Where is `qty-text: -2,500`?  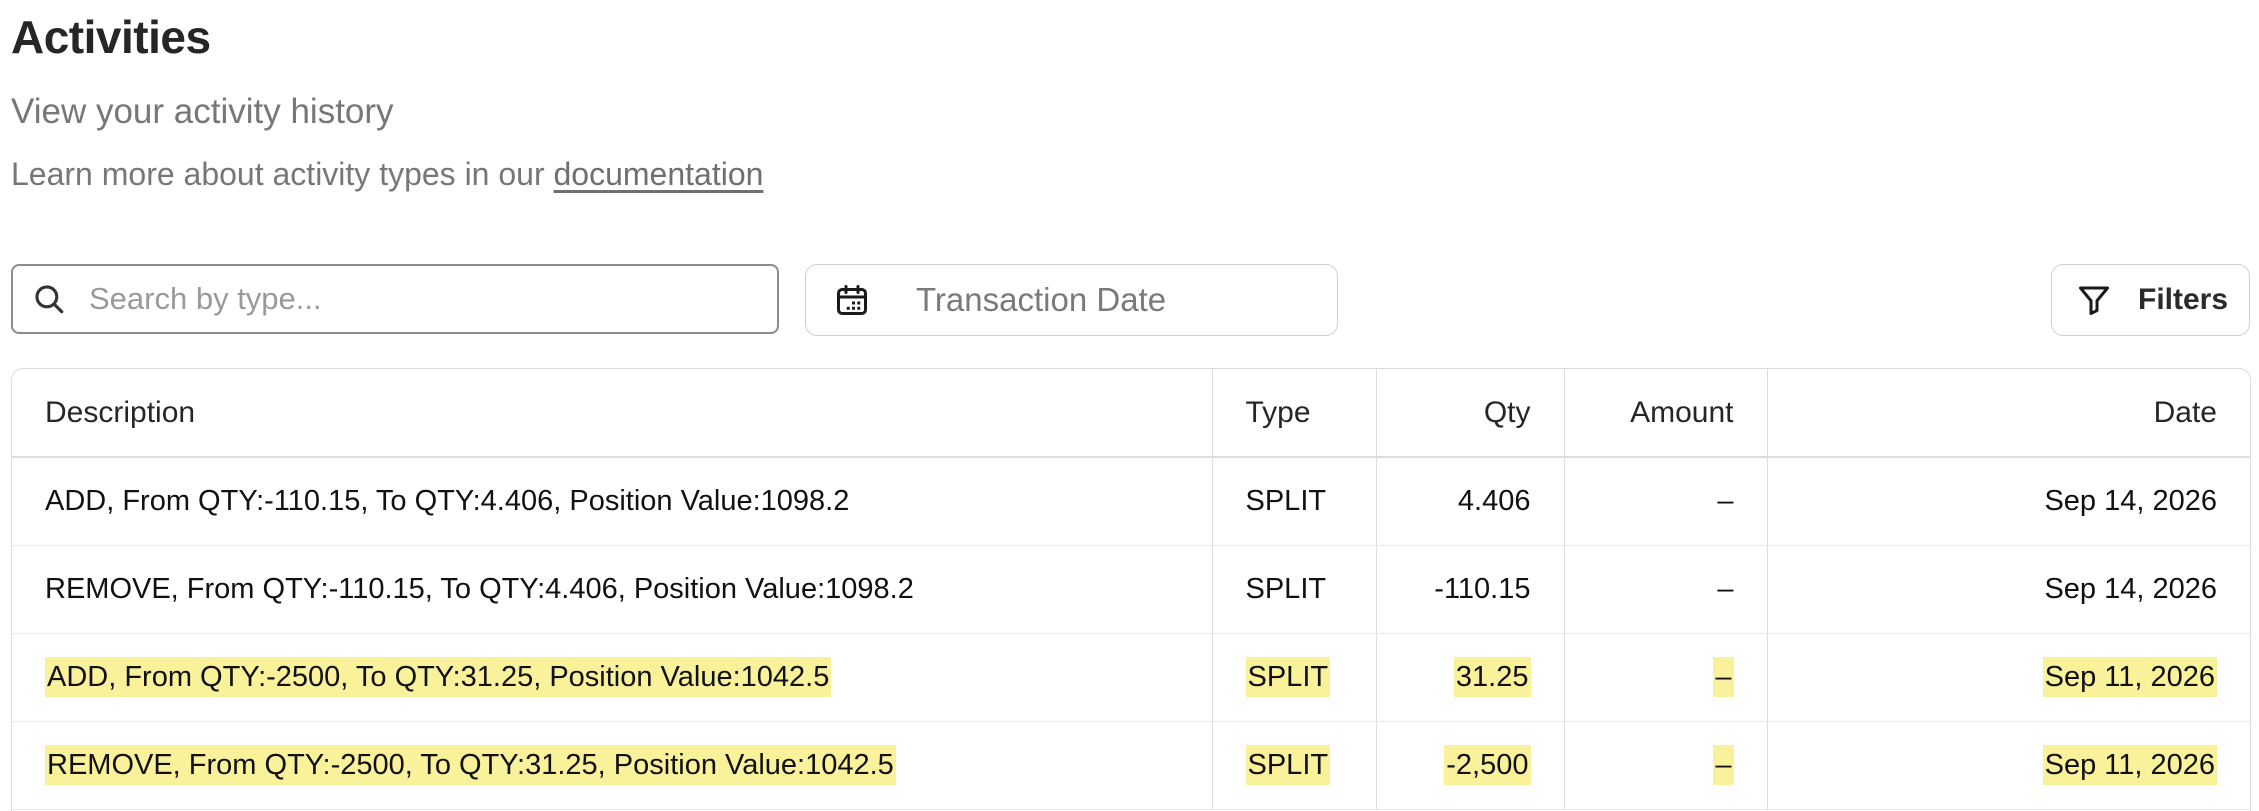
qty-text: -2,500 is located at coordinates (1487, 764).